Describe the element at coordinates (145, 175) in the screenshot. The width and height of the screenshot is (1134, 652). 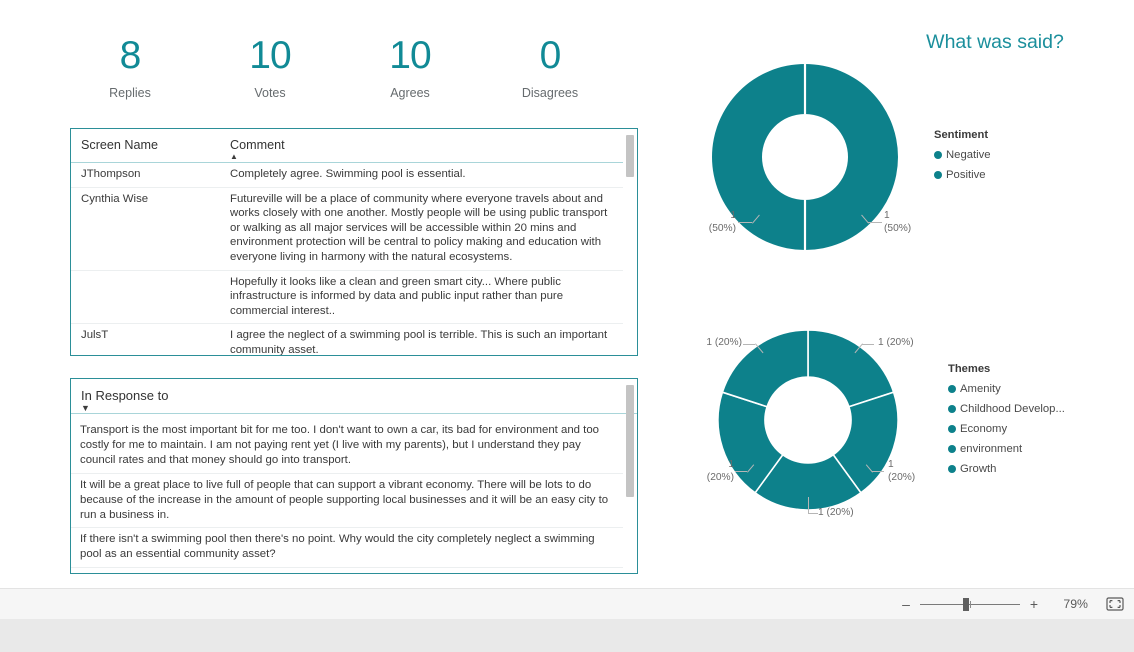
I see `cell-screen-name: JThompson` at that location.